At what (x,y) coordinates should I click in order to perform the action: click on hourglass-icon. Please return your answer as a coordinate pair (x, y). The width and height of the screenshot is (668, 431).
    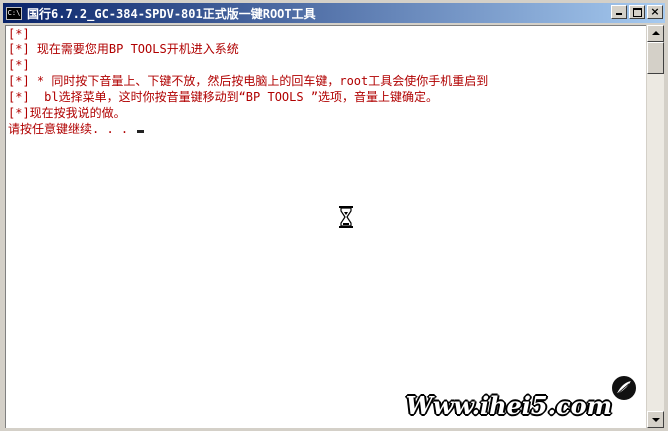
    Looking at the image, I should click on (346, 217).